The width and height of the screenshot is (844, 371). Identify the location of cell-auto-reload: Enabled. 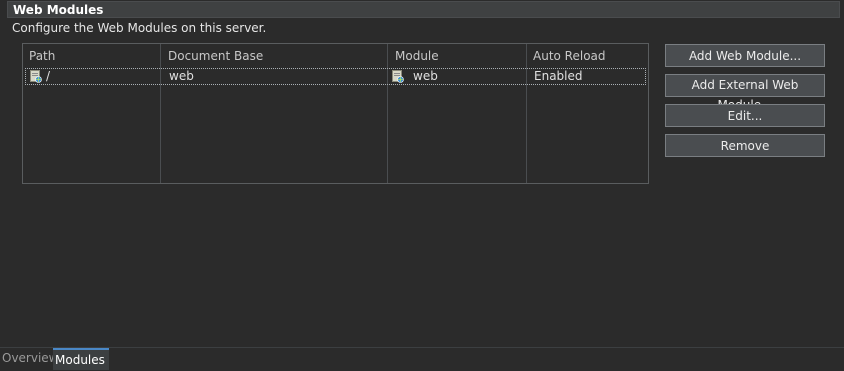
(558, 76).